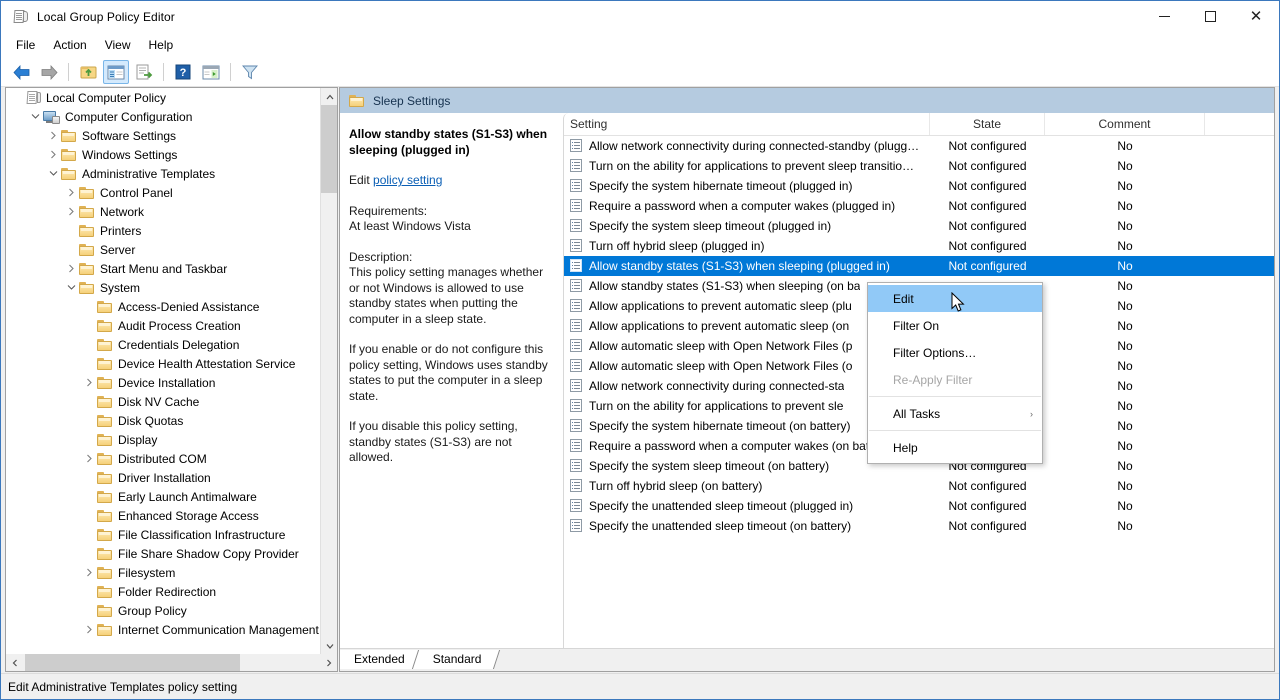 The width and height of the screenshot is (1280, 700). What do you see at coordinates (163, 306) in the screenshot?
I see `tree-item-access-denied-assistance: Access-Denied Assistance` at bounding box center [163, 306].